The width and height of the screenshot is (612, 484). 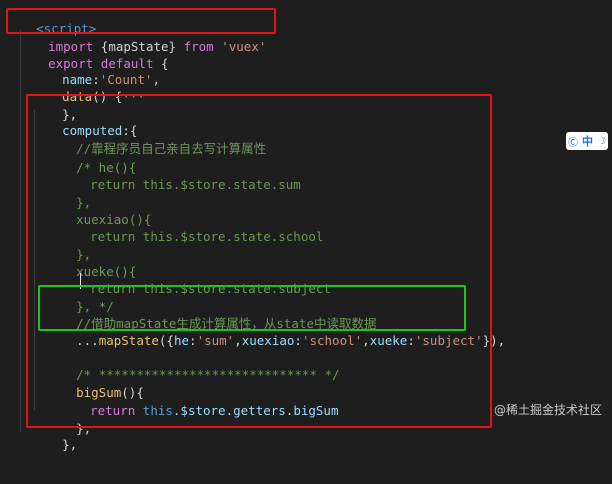 I want to click on watermark: @稀土掘金技术社区, so click(x=547, y=410).